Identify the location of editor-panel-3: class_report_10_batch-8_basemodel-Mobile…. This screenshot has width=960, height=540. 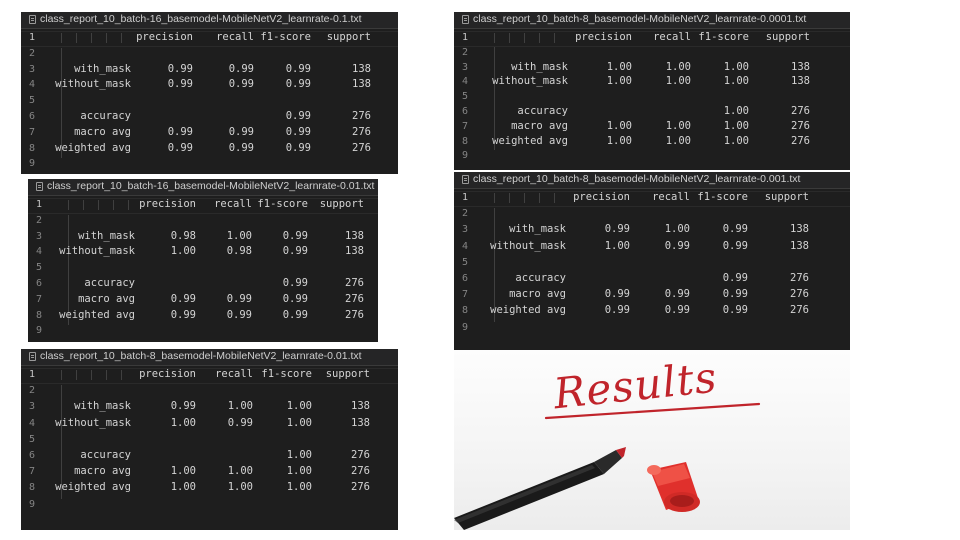
(209, 439).